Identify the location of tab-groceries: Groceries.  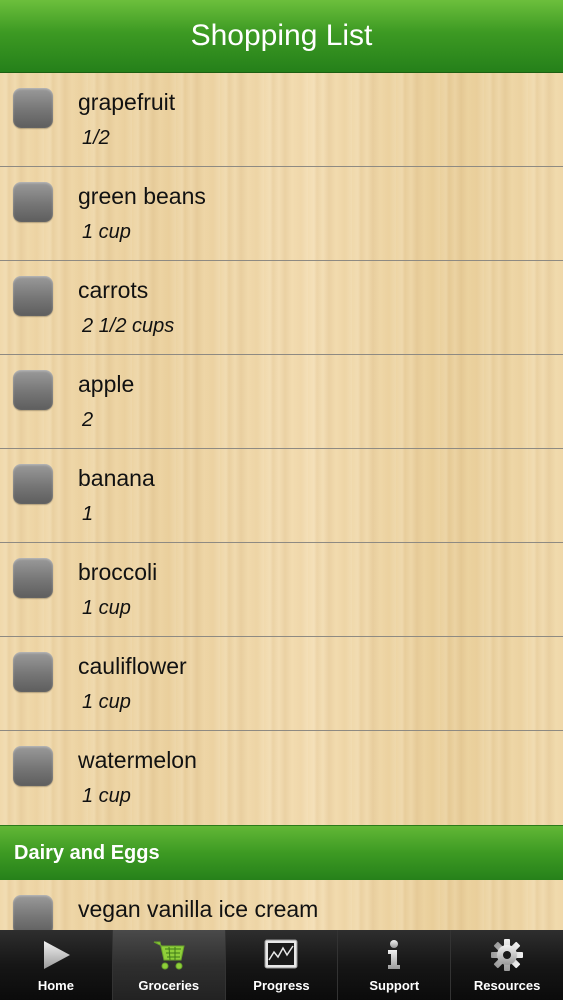
(168, 965).